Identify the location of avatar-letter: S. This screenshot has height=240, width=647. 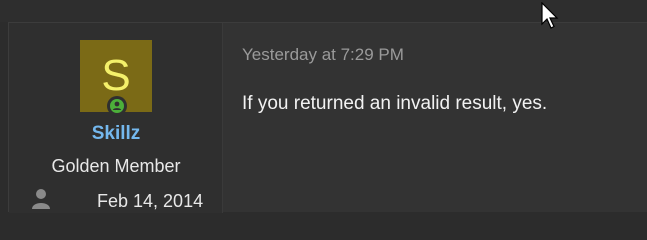
(116, 75).